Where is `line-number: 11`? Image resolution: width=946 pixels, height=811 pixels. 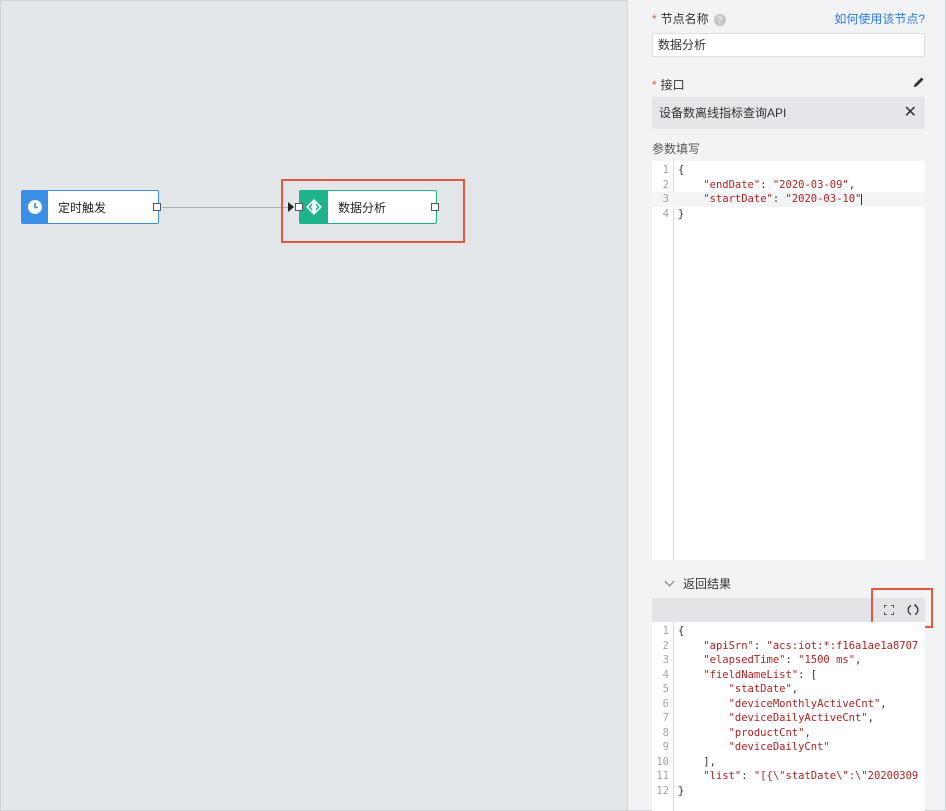
line-number: 11 is located at coordinates (662, 776).